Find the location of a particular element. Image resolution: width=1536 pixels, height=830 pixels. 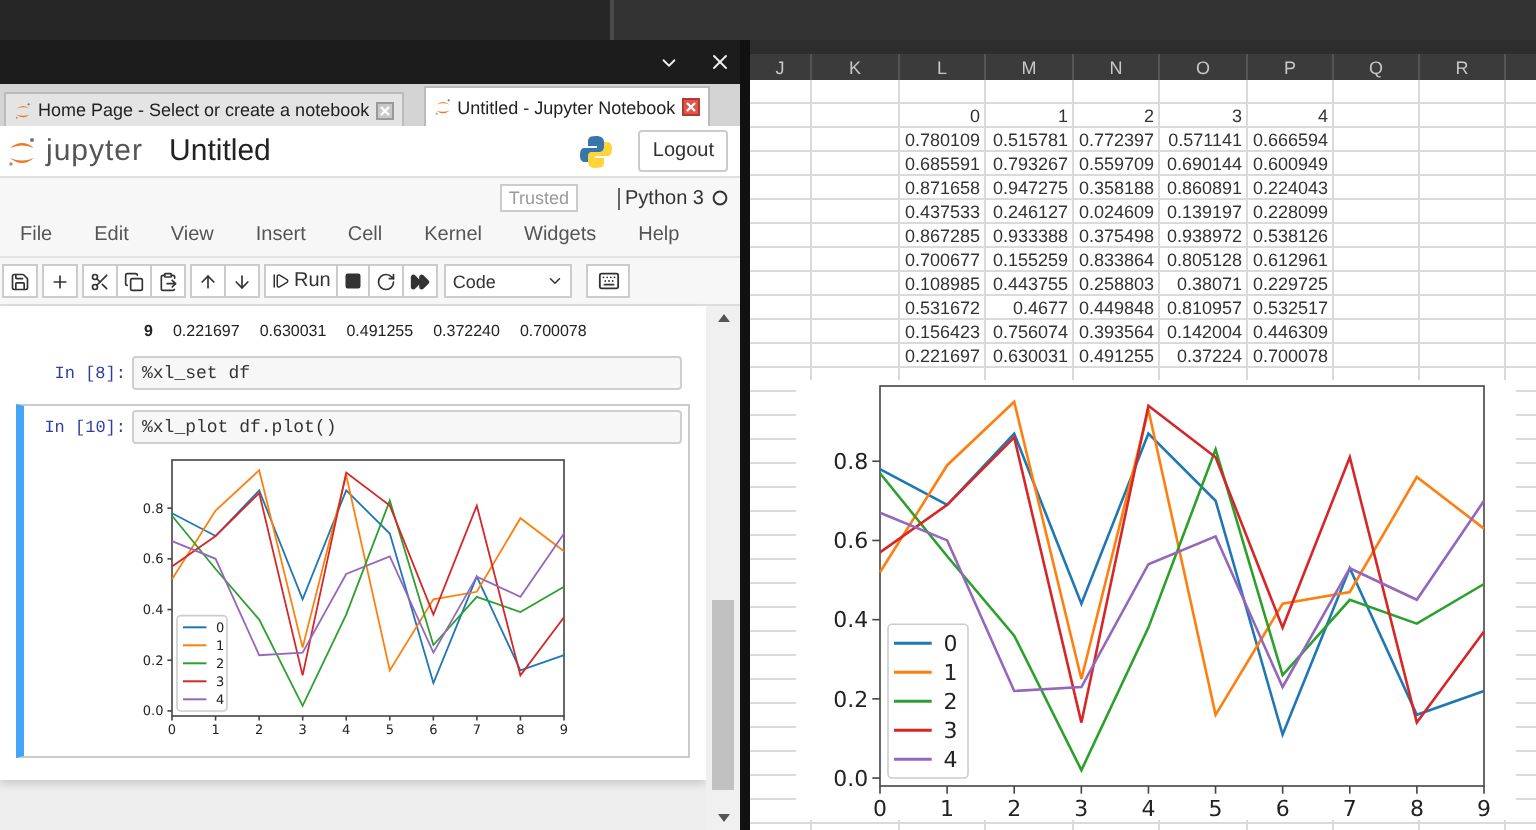

table-cell: 0.690144 is located at coordinates (1204, 164).